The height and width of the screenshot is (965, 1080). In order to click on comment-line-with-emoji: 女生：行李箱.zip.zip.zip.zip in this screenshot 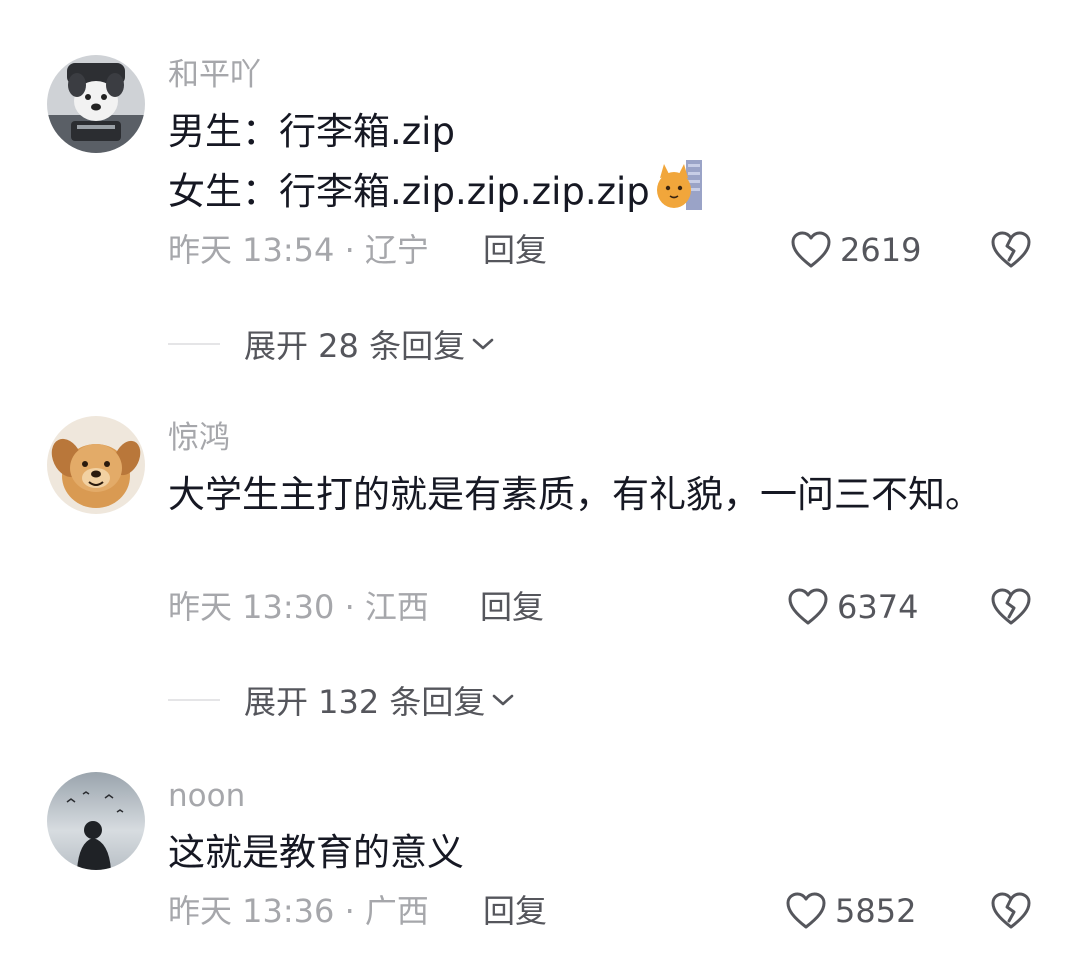, I will do `click(598, 190)`.